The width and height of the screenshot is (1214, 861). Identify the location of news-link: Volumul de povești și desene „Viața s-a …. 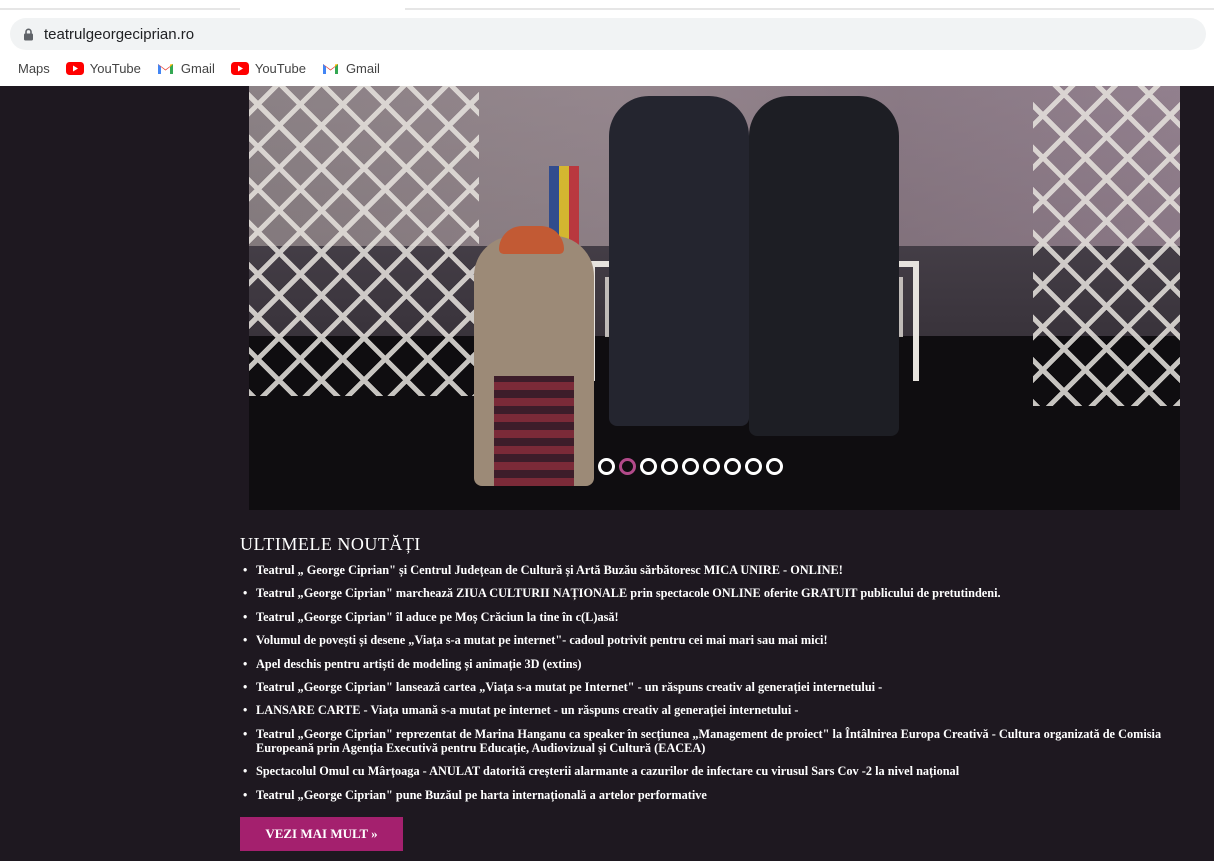
(542, 640).